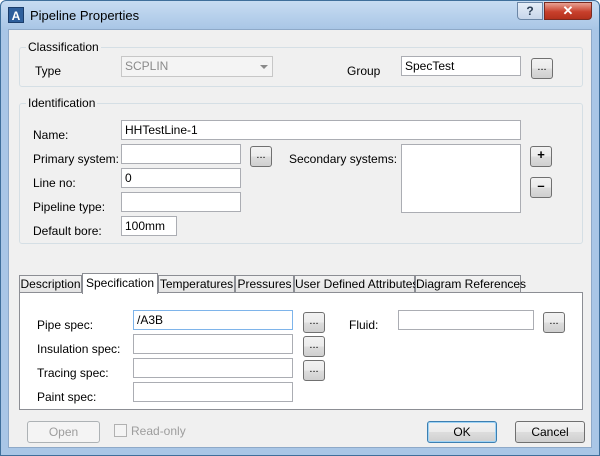 This screenshot has width=600, height=456. Describe the element at coordinates (461, 178) in the screenshot. I see `secondary-systems-list` at that location.